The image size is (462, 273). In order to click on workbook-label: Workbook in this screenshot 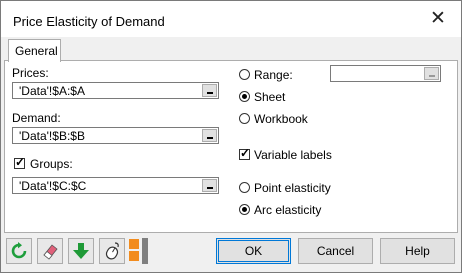, I will do `click(281, 119)`.